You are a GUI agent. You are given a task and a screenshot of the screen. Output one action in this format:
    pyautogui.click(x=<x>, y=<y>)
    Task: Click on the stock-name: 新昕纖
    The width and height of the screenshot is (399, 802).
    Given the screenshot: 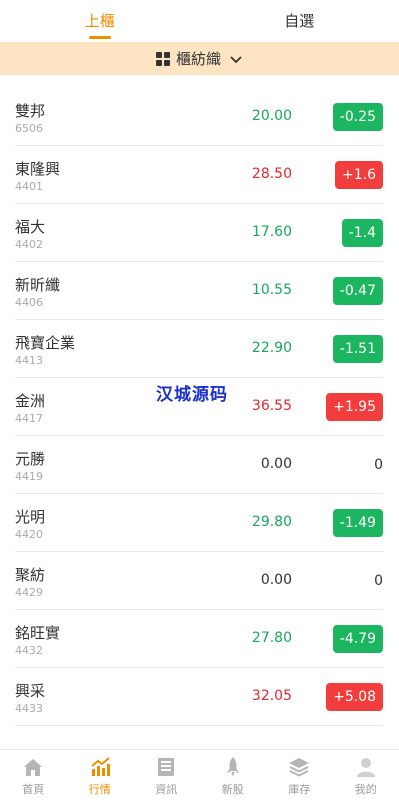 What is the action you would take?
    pyautogui.click(x=38, y=285)
    